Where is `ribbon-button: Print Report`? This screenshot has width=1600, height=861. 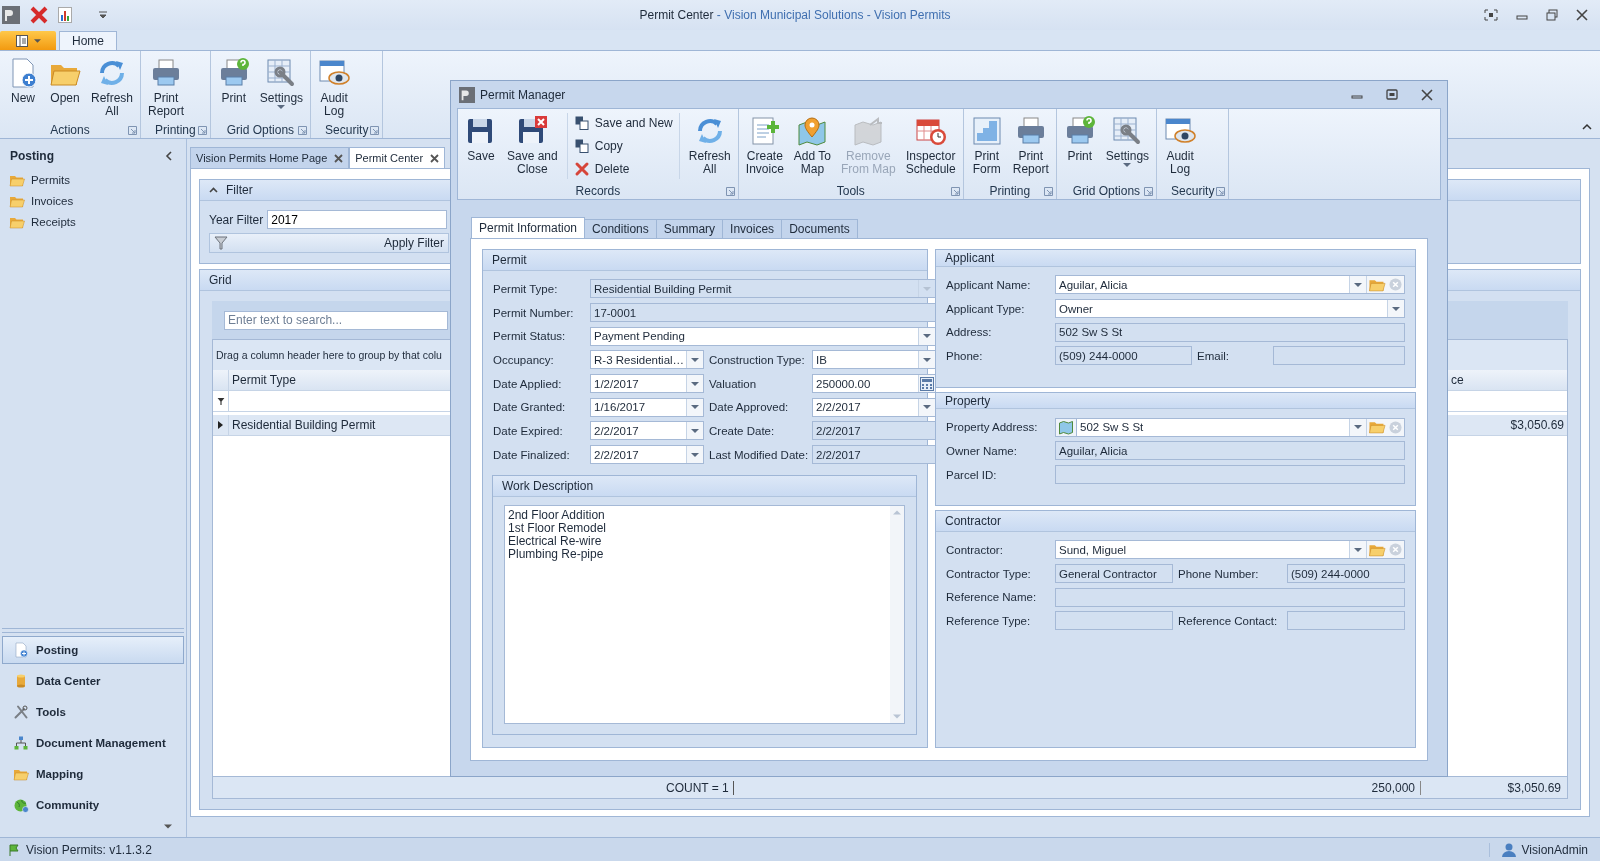 ribbon-button: Print Report is located at coordinates (1030, 145).